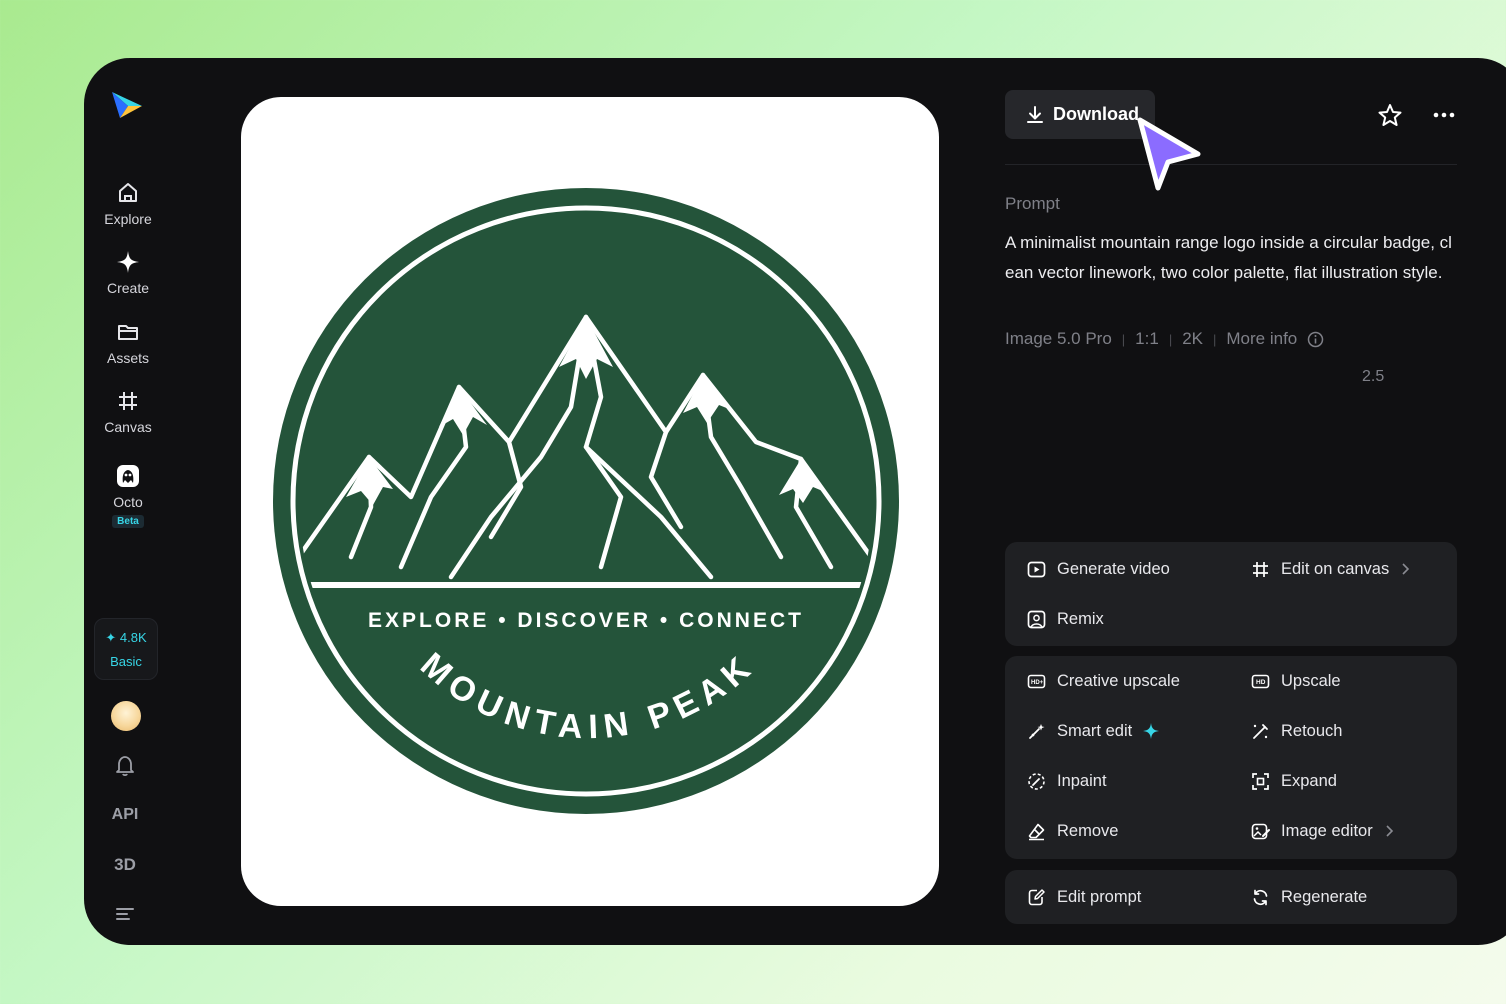  Describe the element at coordinates (1444, 115) in the screenshot. I see `more-options-icon` at that location.